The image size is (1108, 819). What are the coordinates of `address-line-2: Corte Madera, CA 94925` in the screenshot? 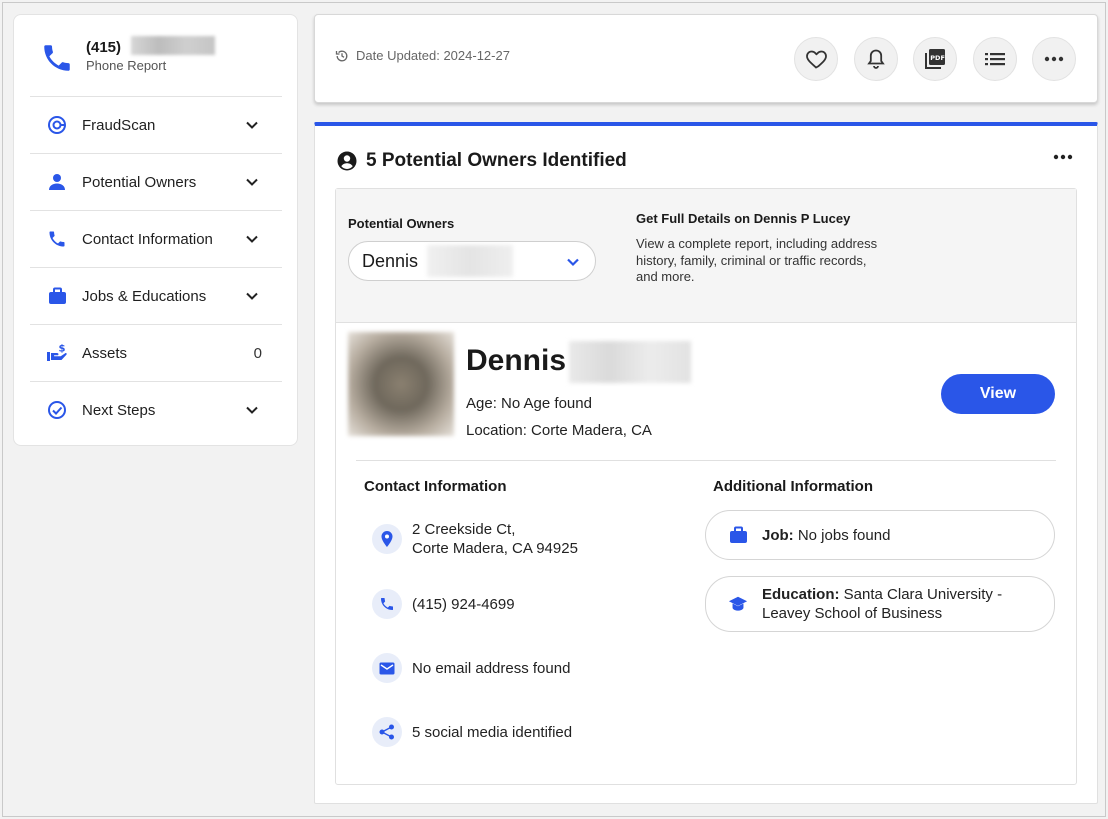 It's located at (495, 548).